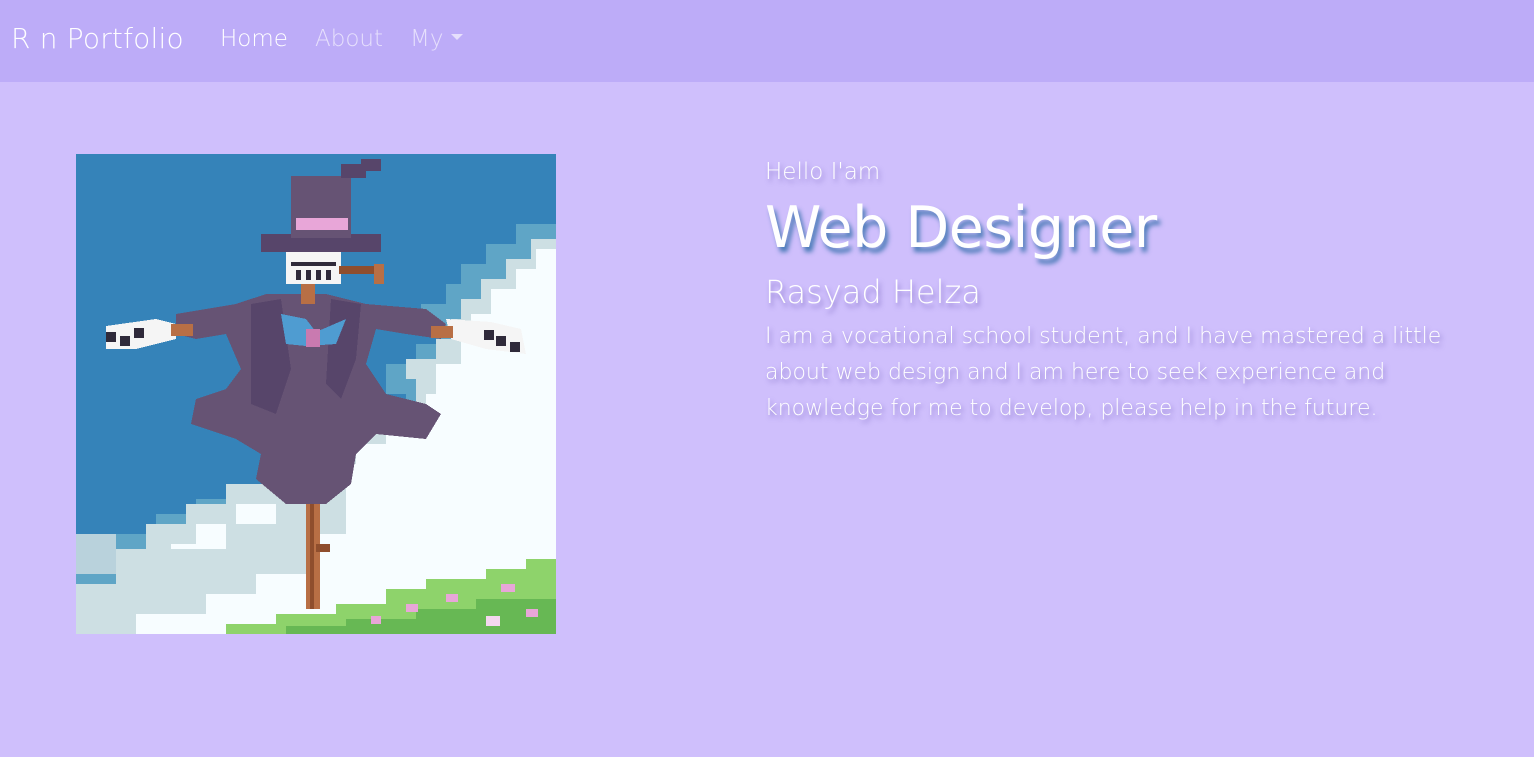 This screenshot has width=1534, height=757. I want to click on navbar: R n Portfolio Home About My, so click(767, 41).